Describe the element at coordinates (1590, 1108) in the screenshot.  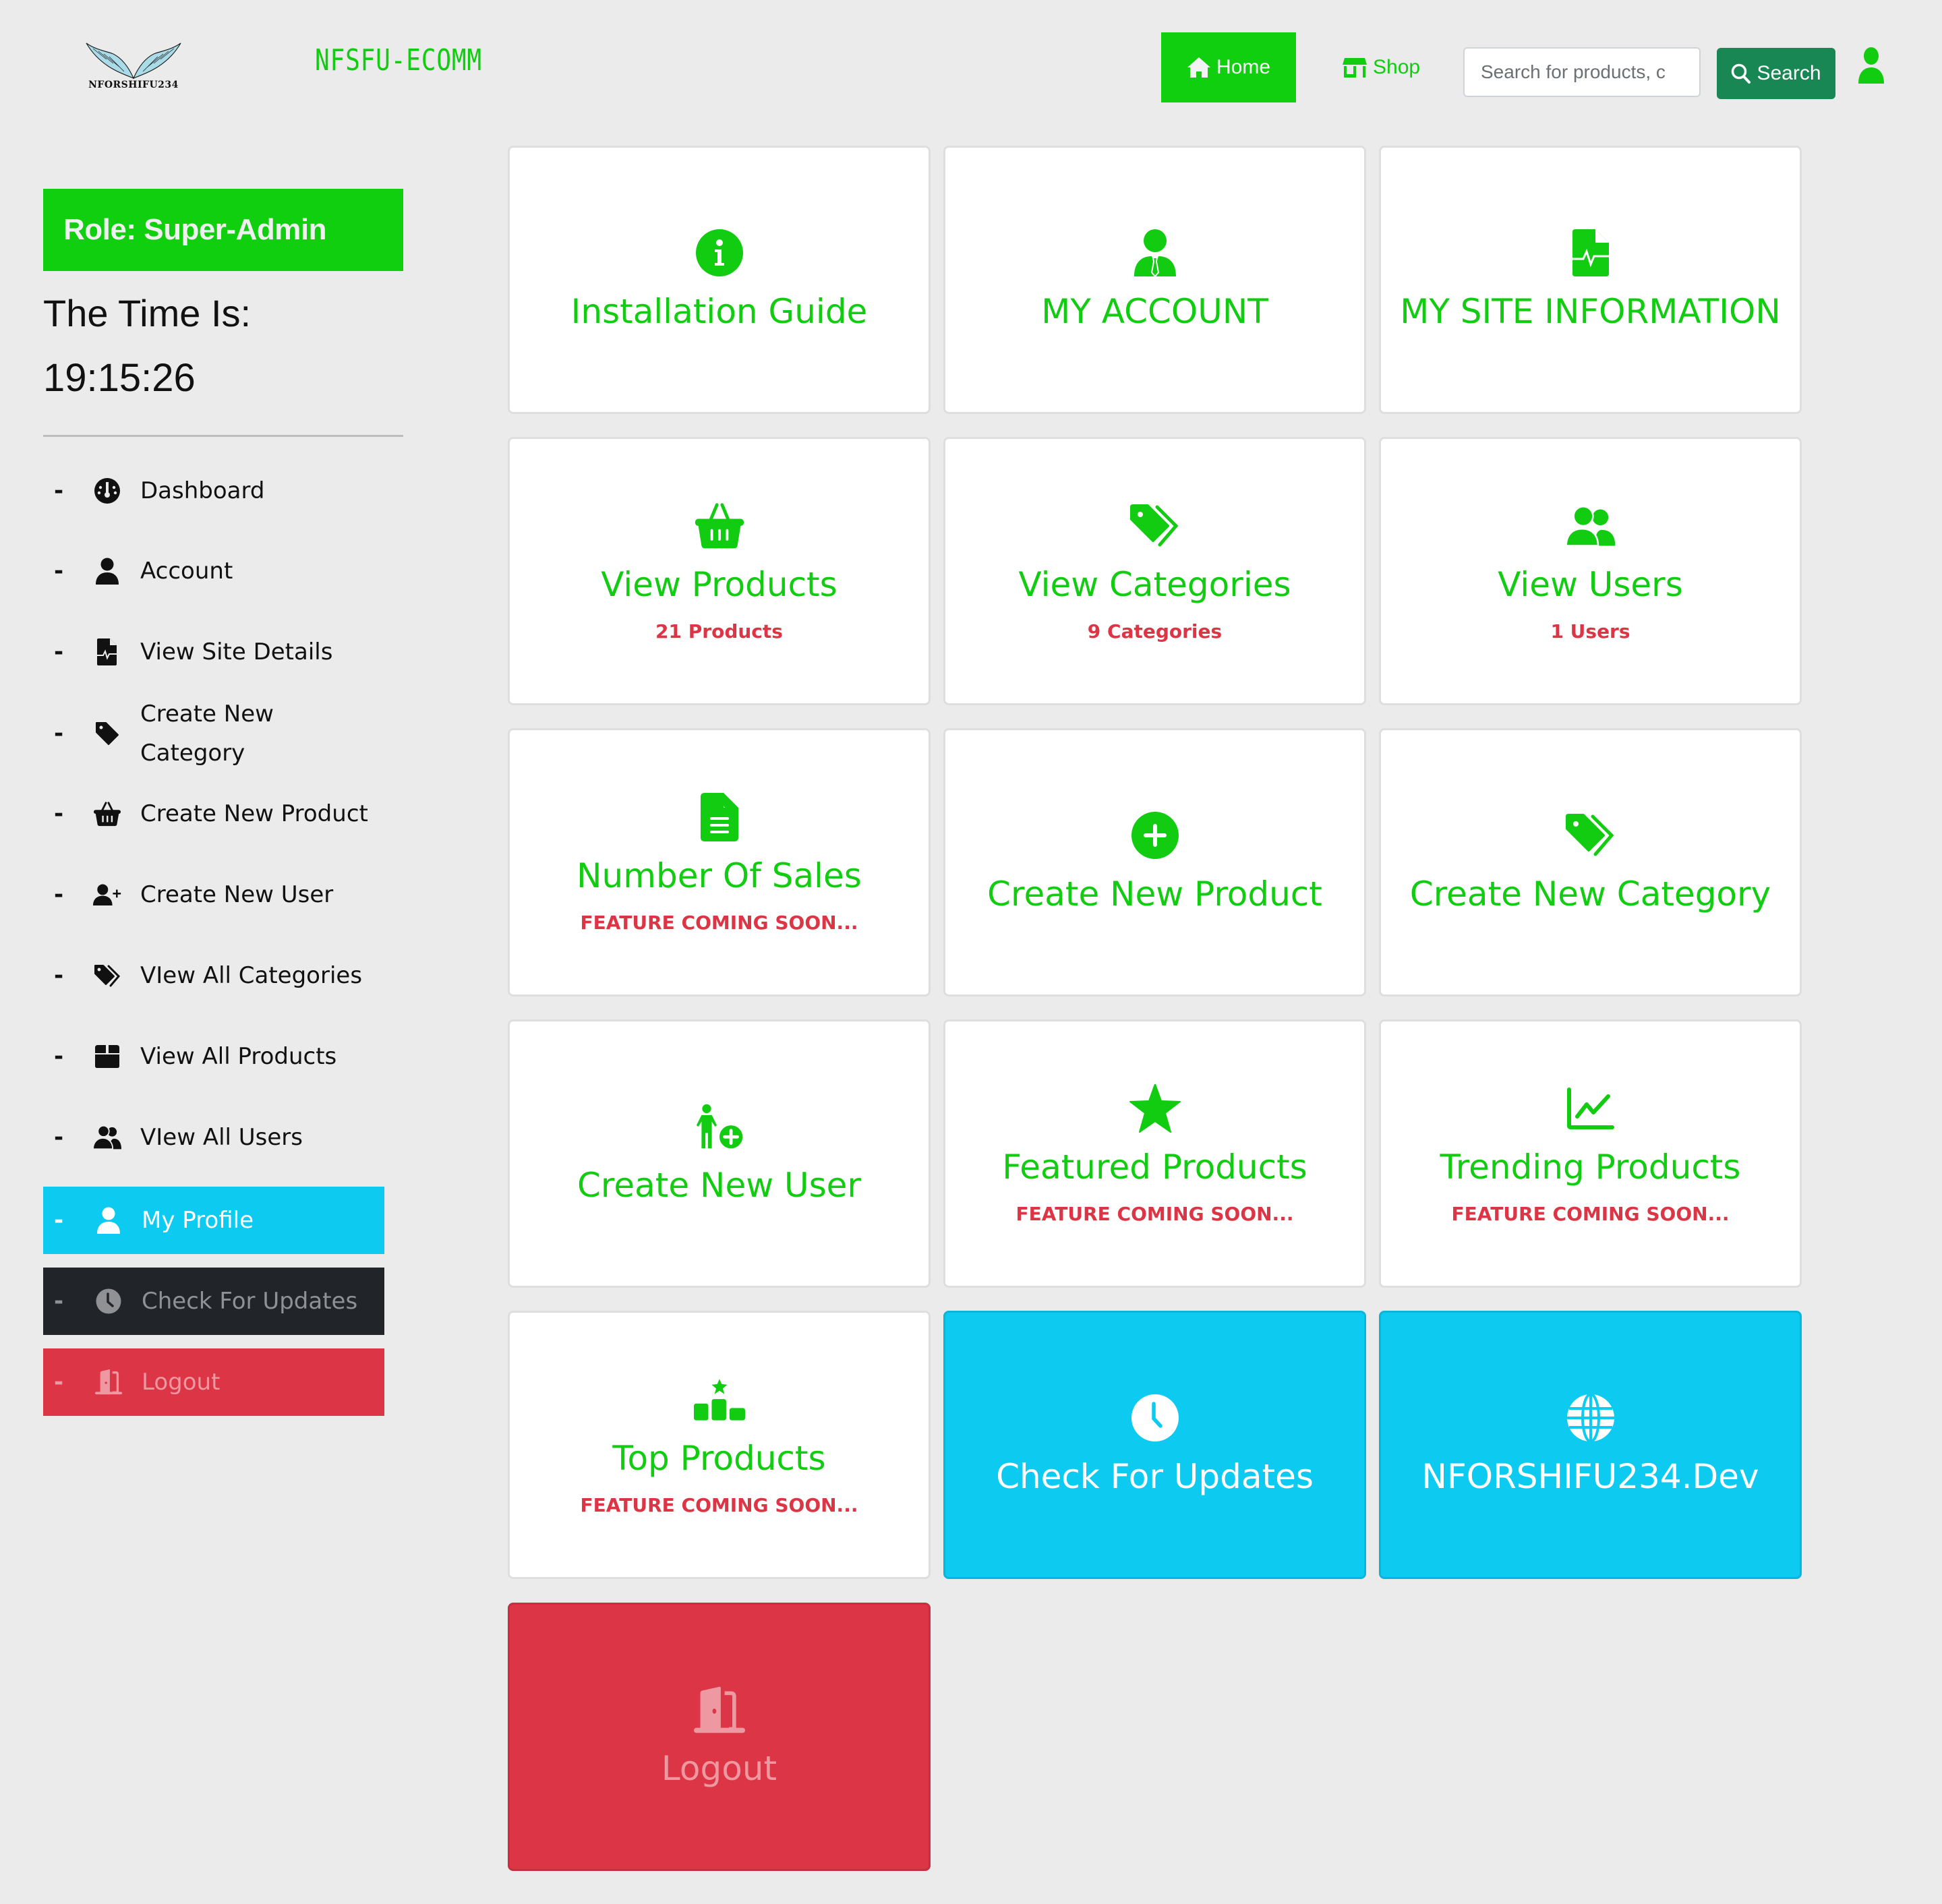
I see `chart-line-icon` at that location.